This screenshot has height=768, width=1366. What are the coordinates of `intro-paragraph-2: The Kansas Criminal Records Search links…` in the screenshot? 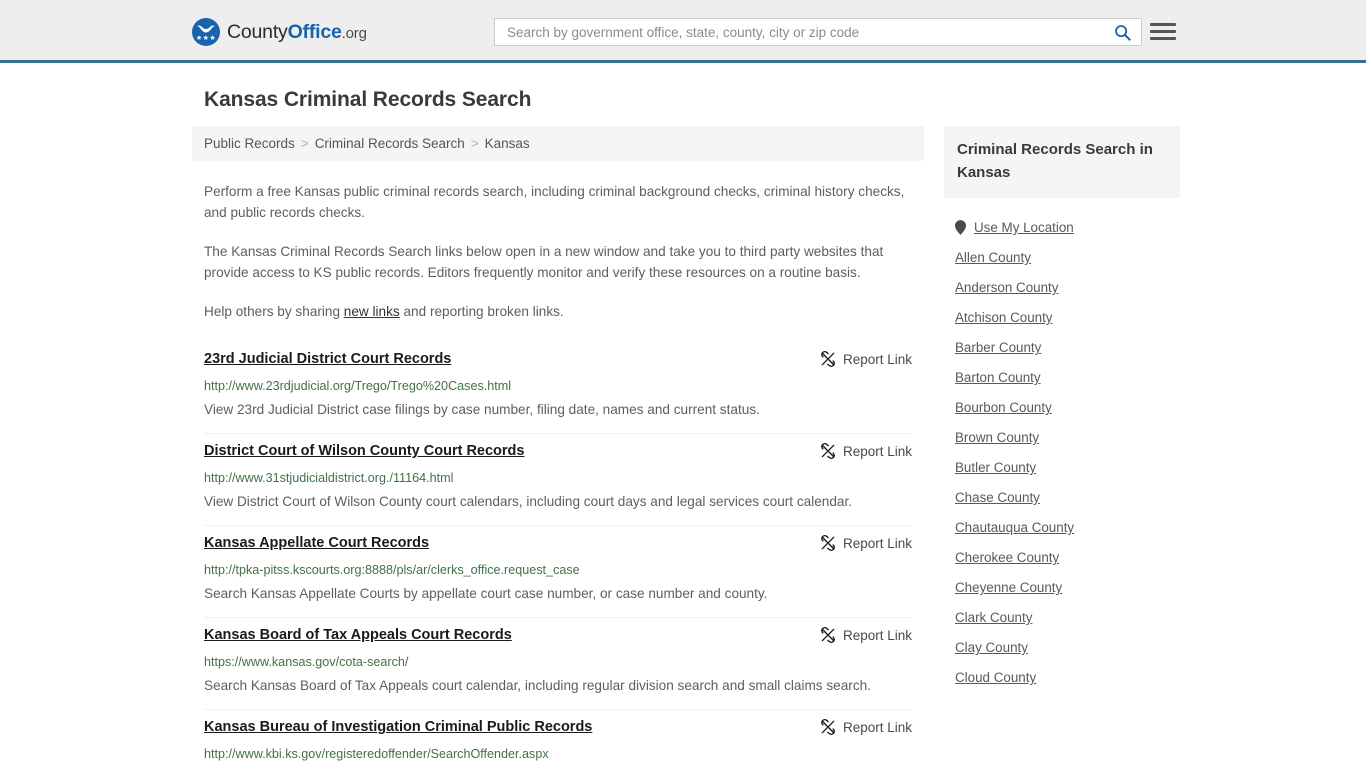 It's located at (544, 262).